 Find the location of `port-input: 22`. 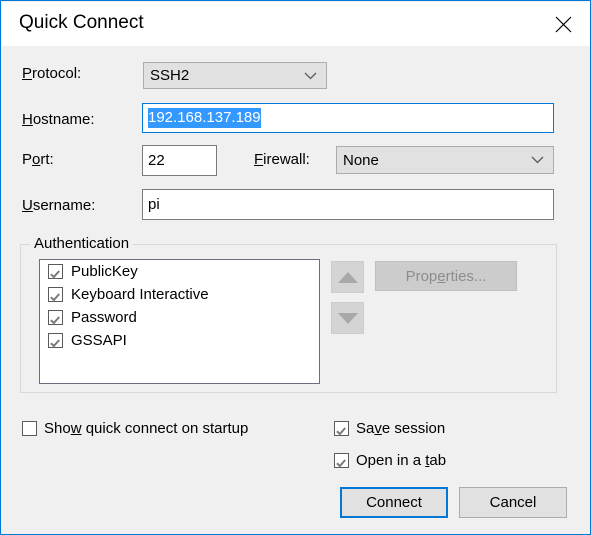

port-input: 22 is located at coordinates (179, 160).